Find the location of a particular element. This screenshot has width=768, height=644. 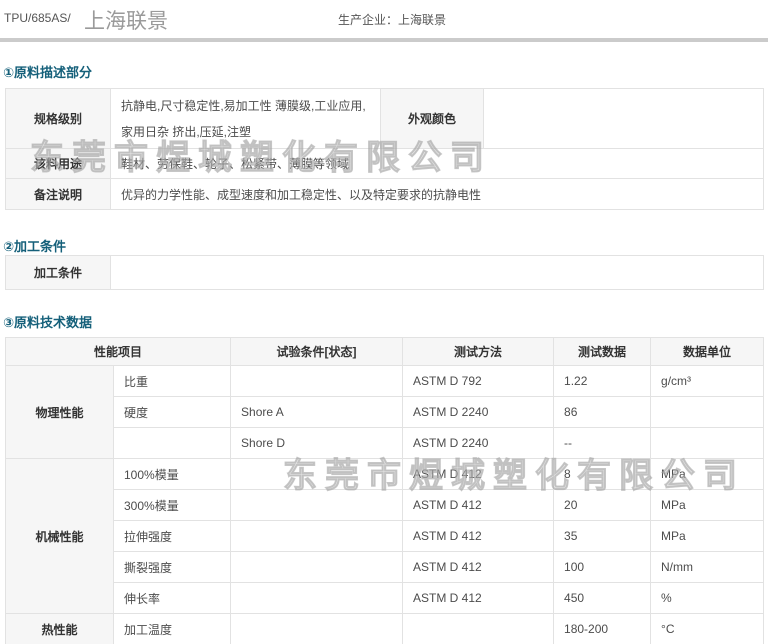

processing-label: 加工条件 is located at coordinates (58, 272).